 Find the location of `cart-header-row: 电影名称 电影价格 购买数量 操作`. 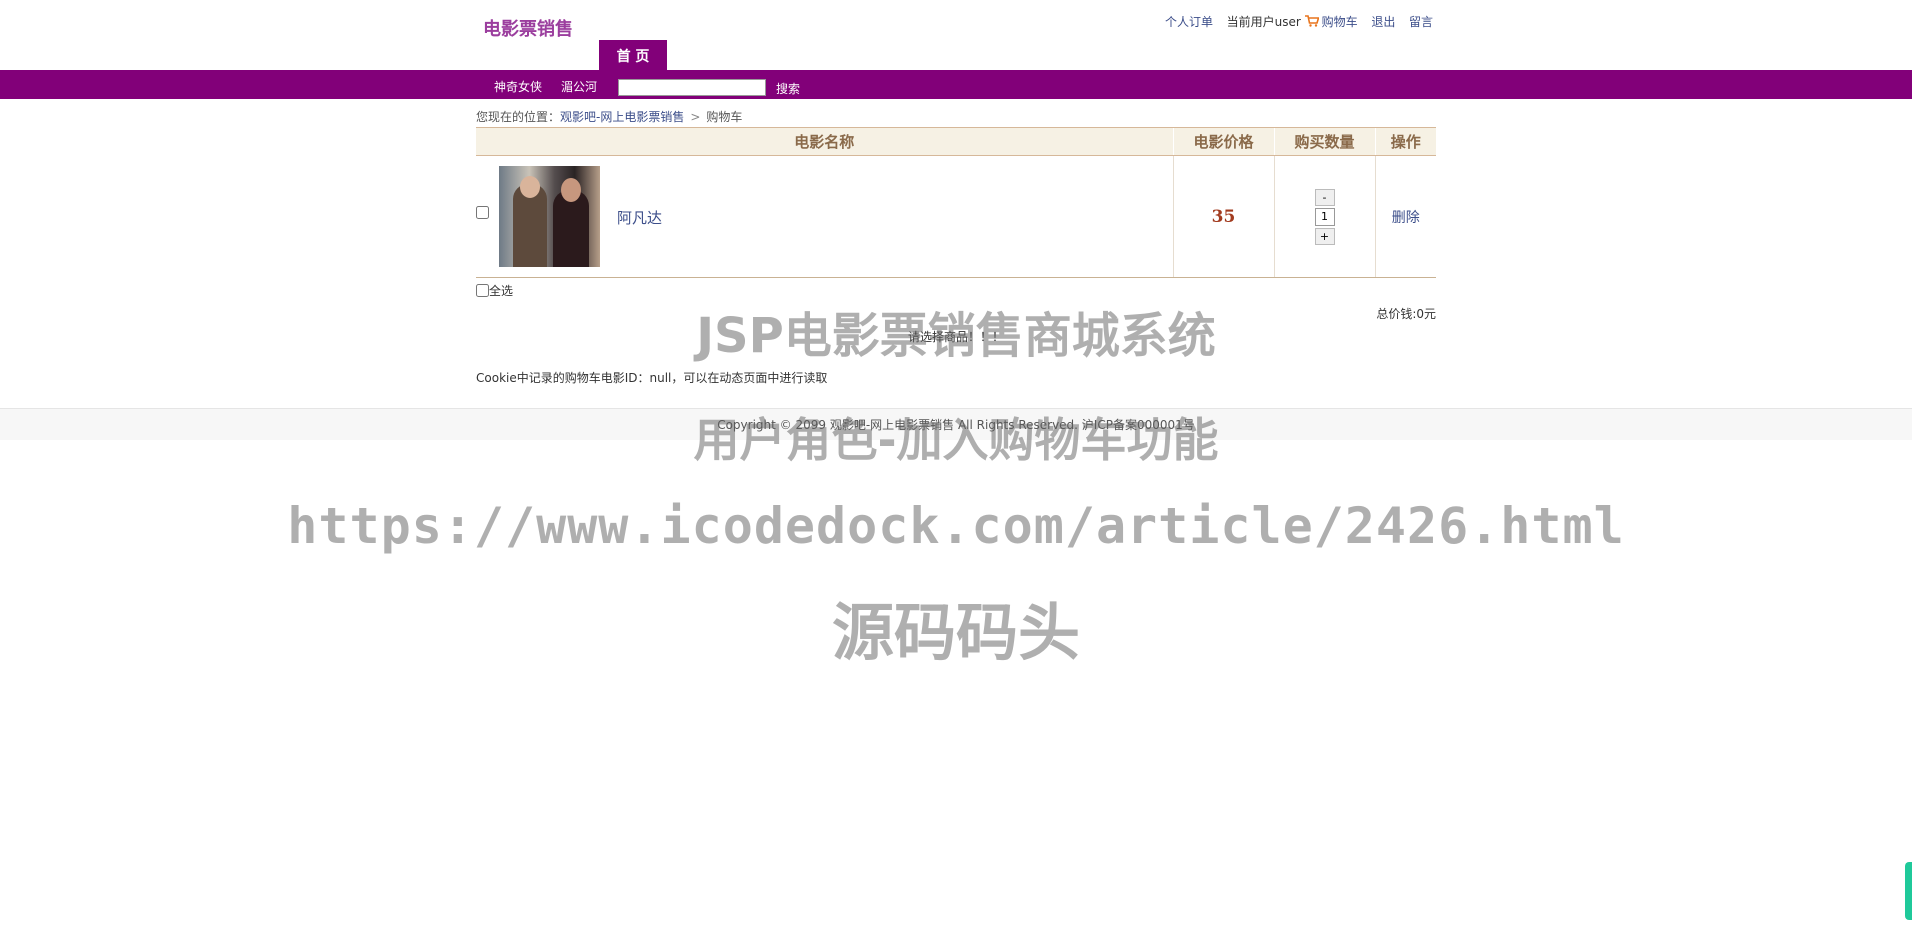

cart-header-row: 电影名称 电影价格 购买数量 操作 is located at coordinates (956, 141).